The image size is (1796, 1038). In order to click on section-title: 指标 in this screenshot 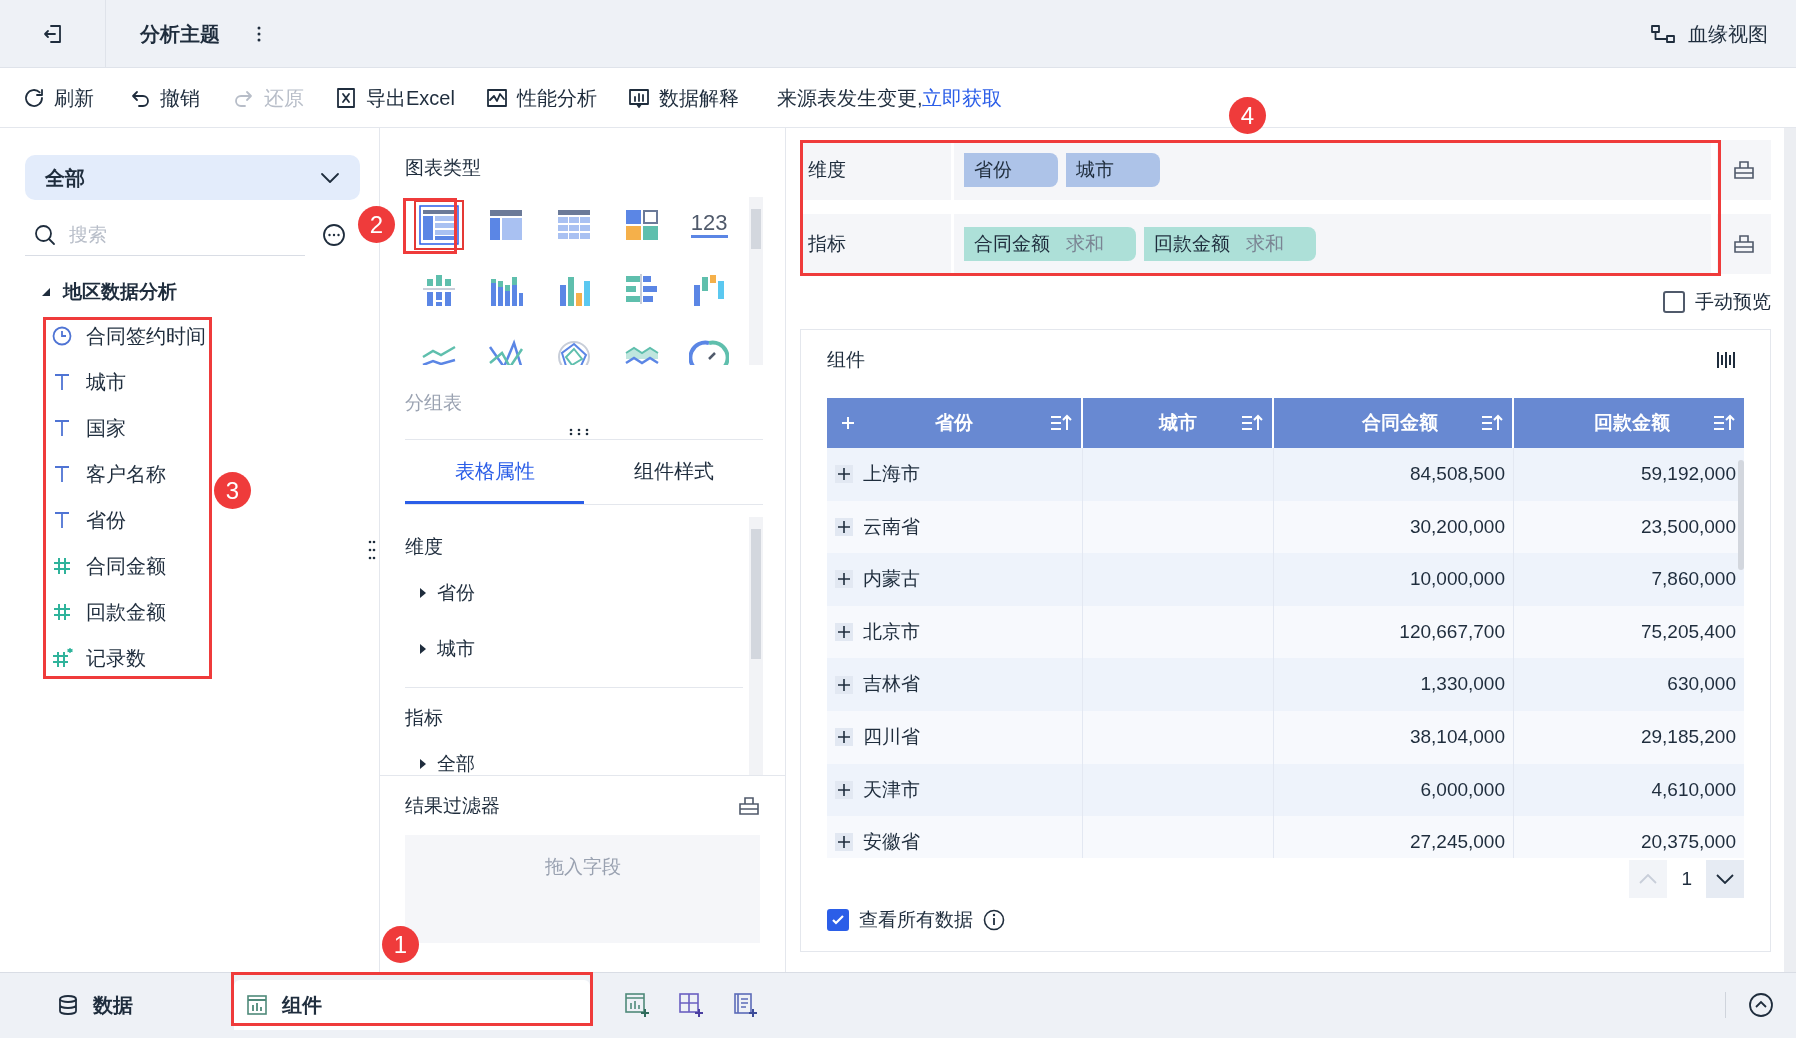, I will do `click(424, 718)`.